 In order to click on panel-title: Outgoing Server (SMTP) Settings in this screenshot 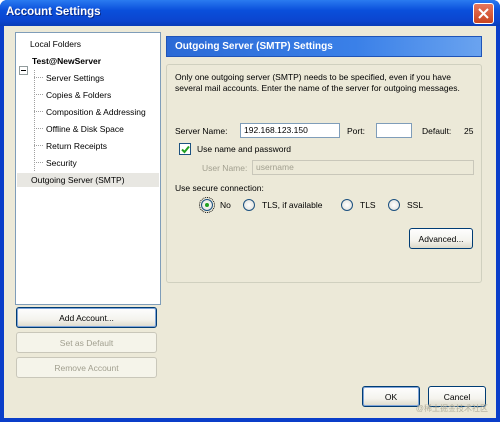, I will do `click(254, 46)`.